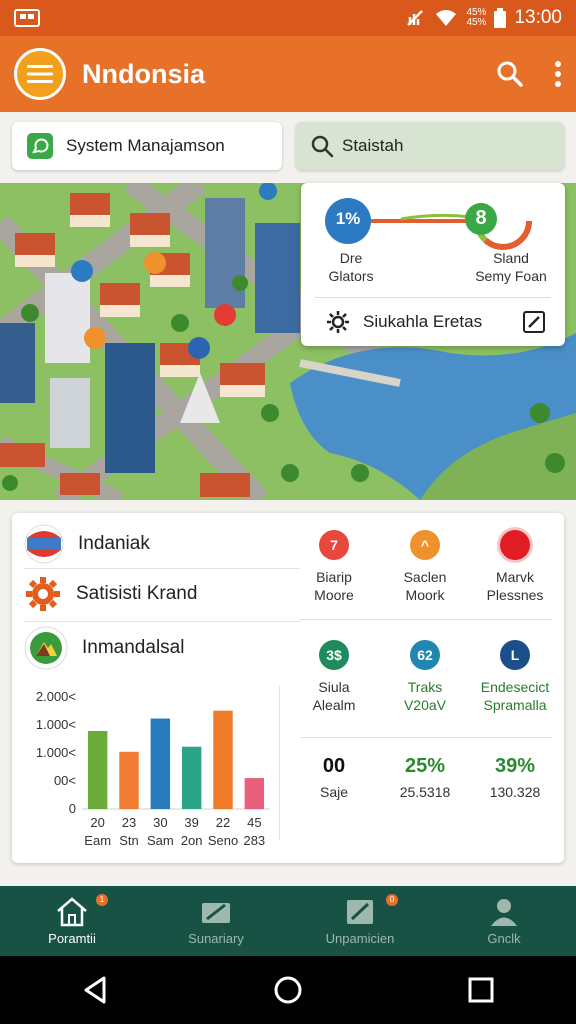  Describe the element at coordinates (515, 577) in the screenshot. I see `grid-label-1: Marvk` at that location.